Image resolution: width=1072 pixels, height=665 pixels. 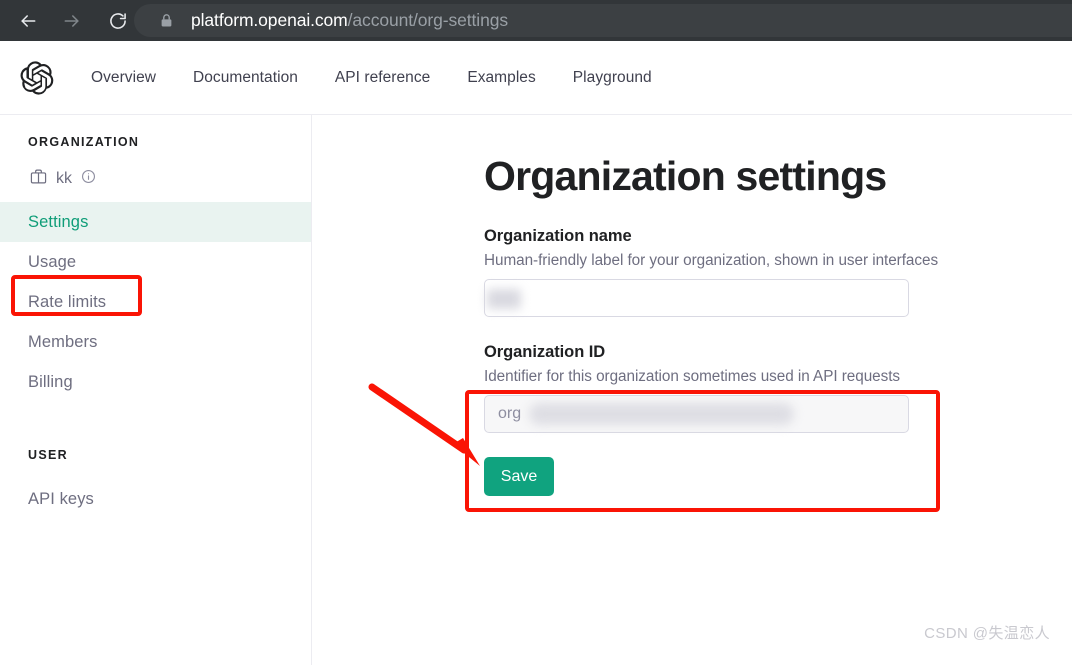 What do you see at coordinates (987, 633) in the screenshot?
I see `watermark: CSDN @失温恋人` at bounding box center [987, 633].